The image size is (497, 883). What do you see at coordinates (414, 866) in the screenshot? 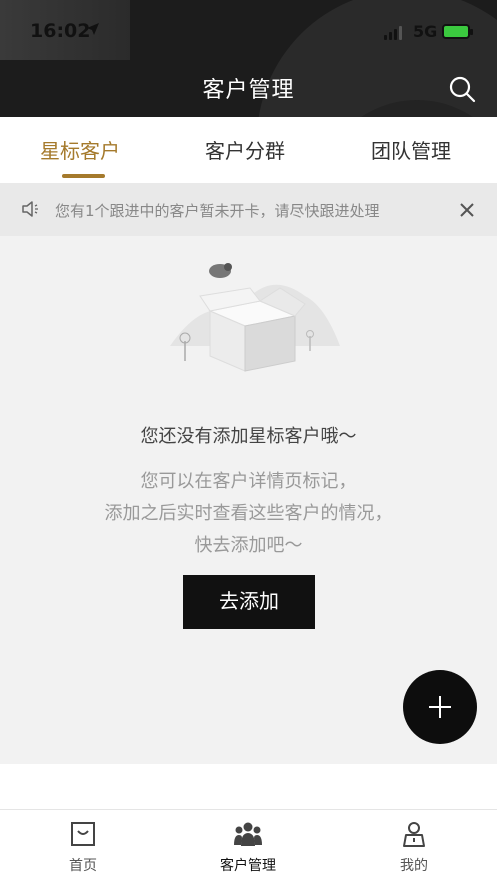
I see `tabbar-label-profile: 我的` at bounding box center [414, 866].